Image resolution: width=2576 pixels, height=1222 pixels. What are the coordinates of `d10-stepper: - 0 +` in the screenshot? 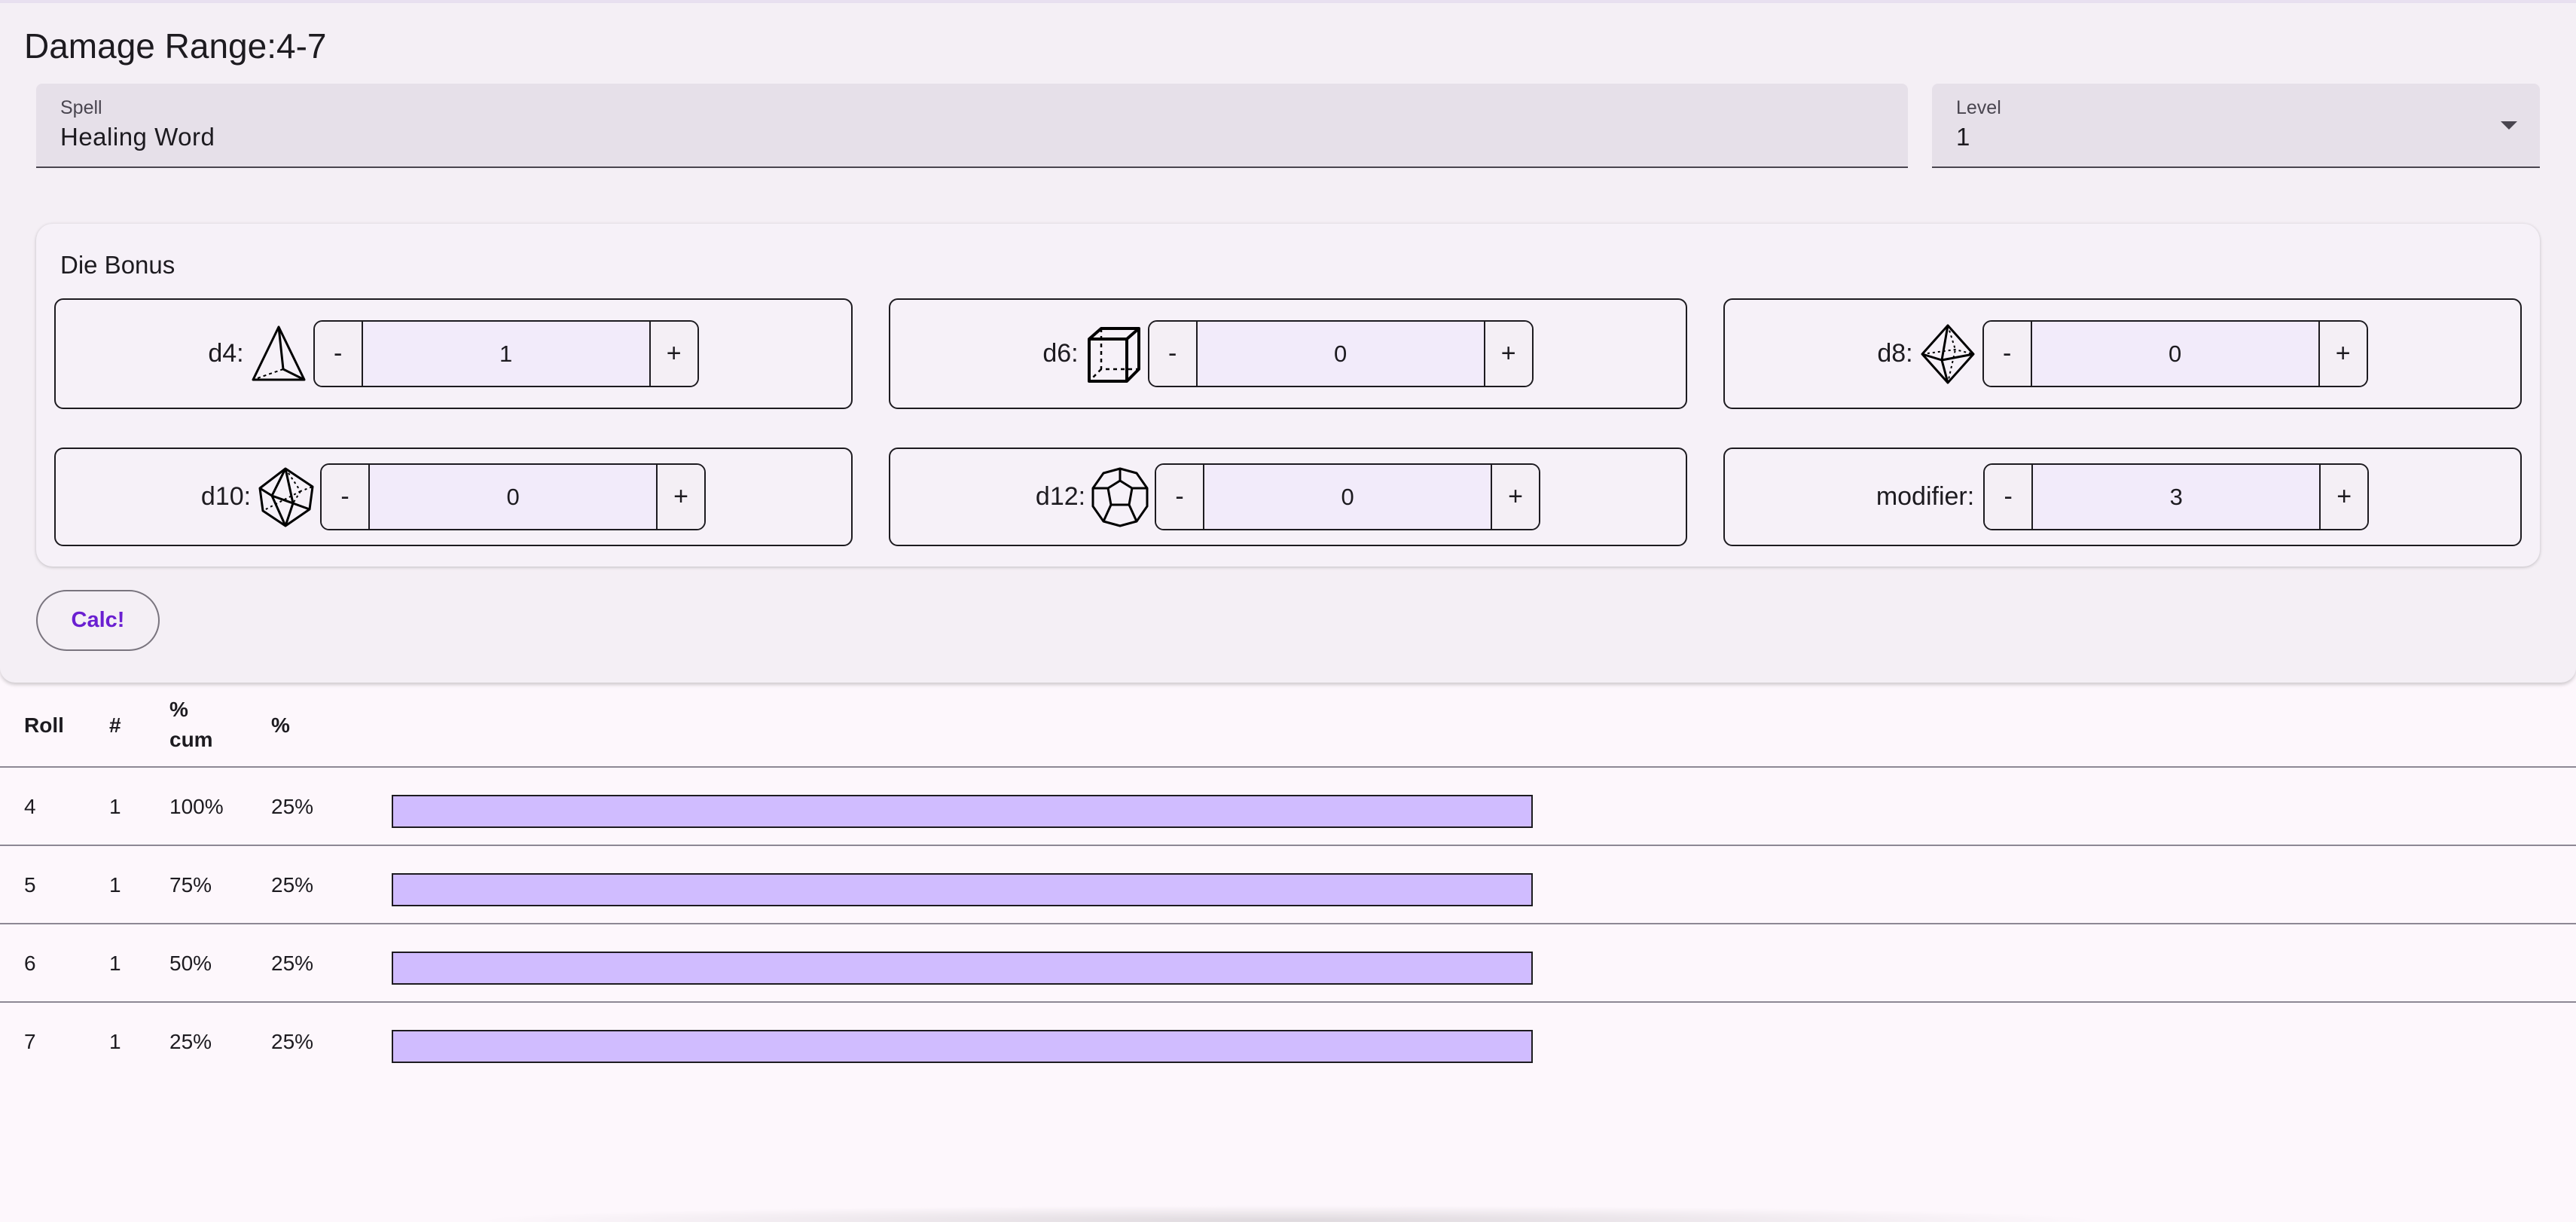 It's located at (513, 497).